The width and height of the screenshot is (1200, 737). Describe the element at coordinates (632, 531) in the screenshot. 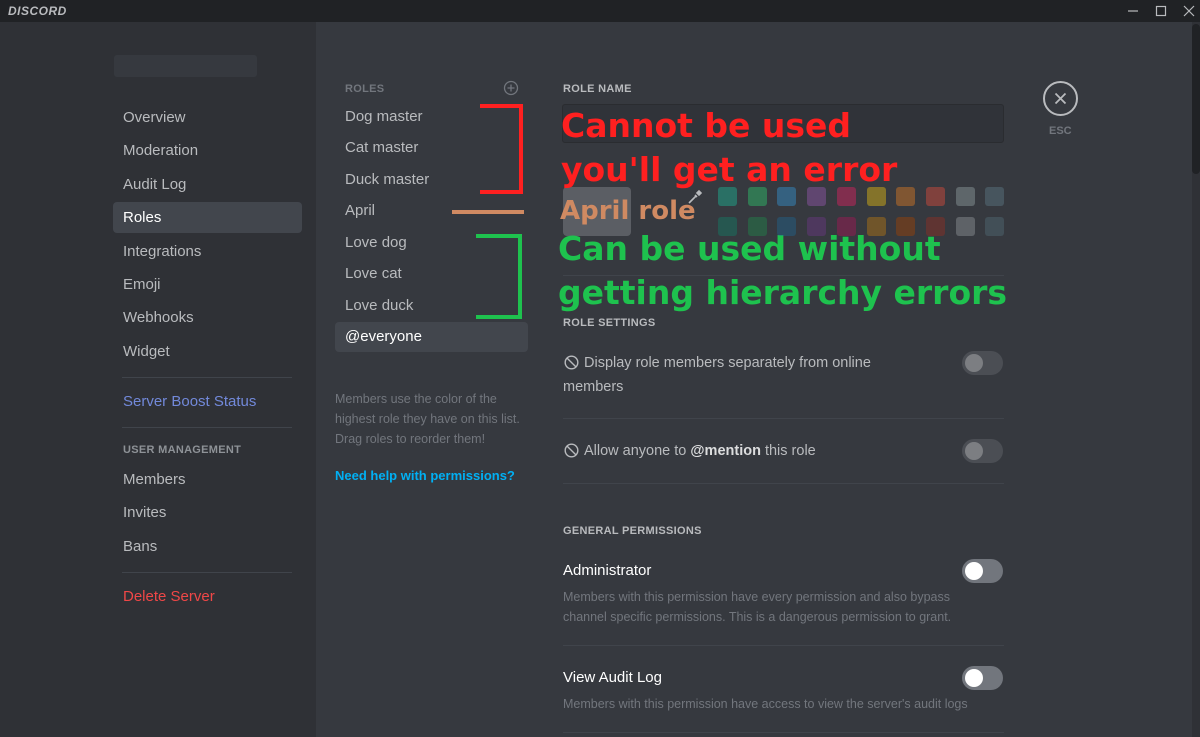

I see `general-permissions-label: GENERAL PERMISSIONS` at that location.